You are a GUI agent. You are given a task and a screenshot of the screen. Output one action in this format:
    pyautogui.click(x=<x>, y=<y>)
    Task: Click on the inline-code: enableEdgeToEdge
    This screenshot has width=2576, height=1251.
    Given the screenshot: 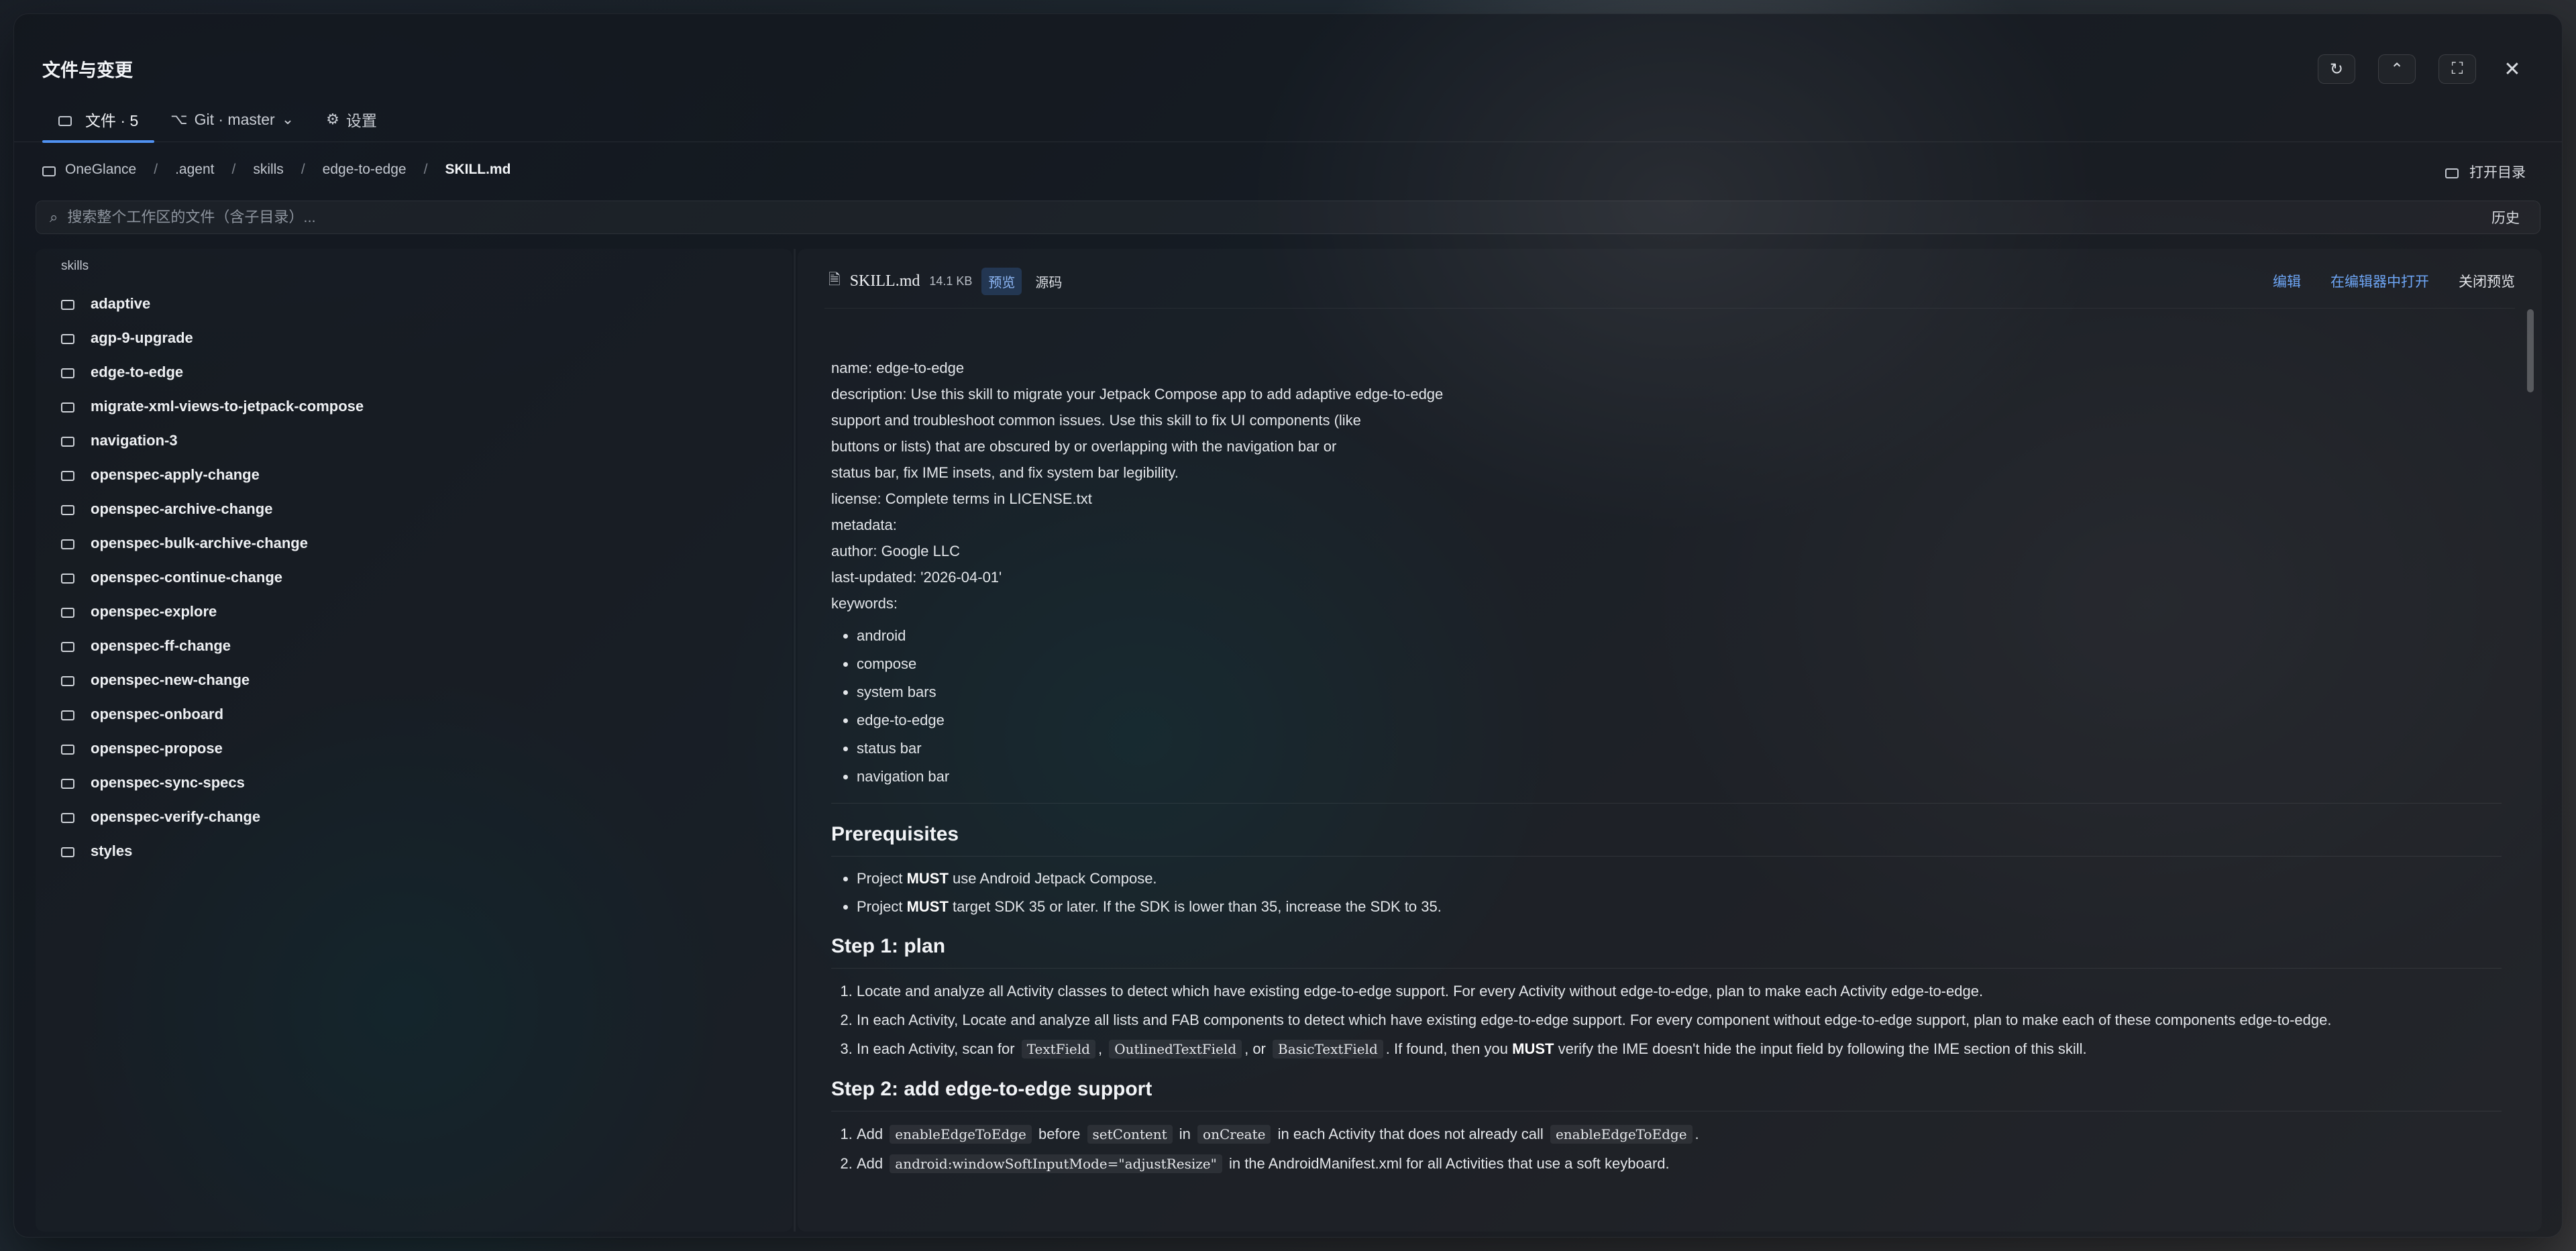 What is the action you would take?
    pyautogui.click(x=1621, y=1134)
    